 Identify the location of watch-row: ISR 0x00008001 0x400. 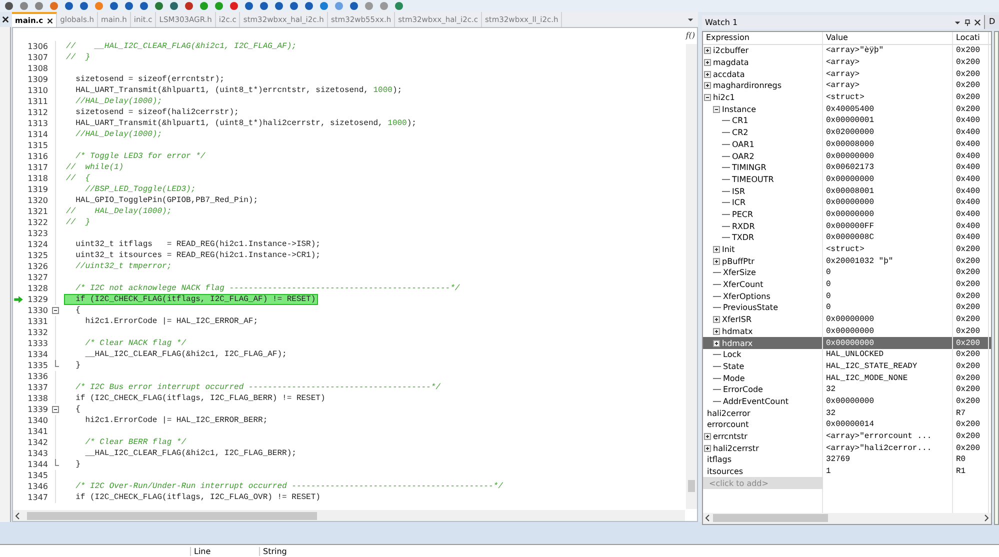
(847, 191).